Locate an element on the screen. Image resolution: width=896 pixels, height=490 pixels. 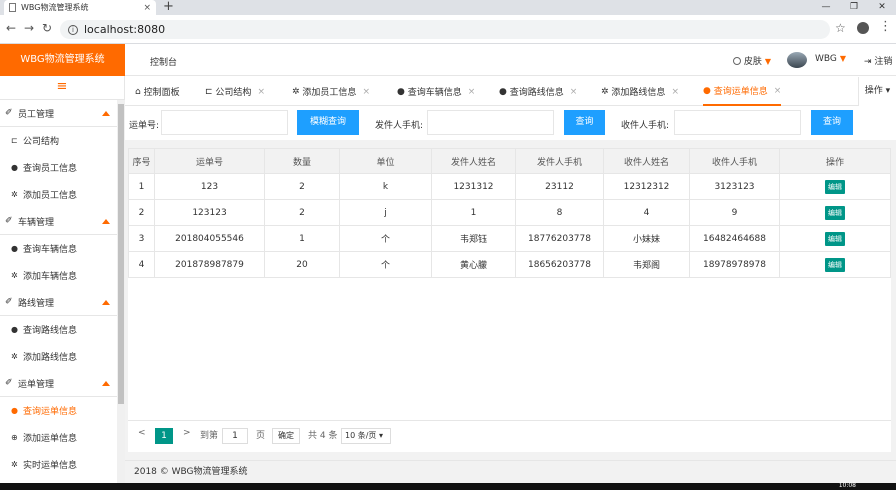
page-number-input: 1 is located at coordinates (235, 436).